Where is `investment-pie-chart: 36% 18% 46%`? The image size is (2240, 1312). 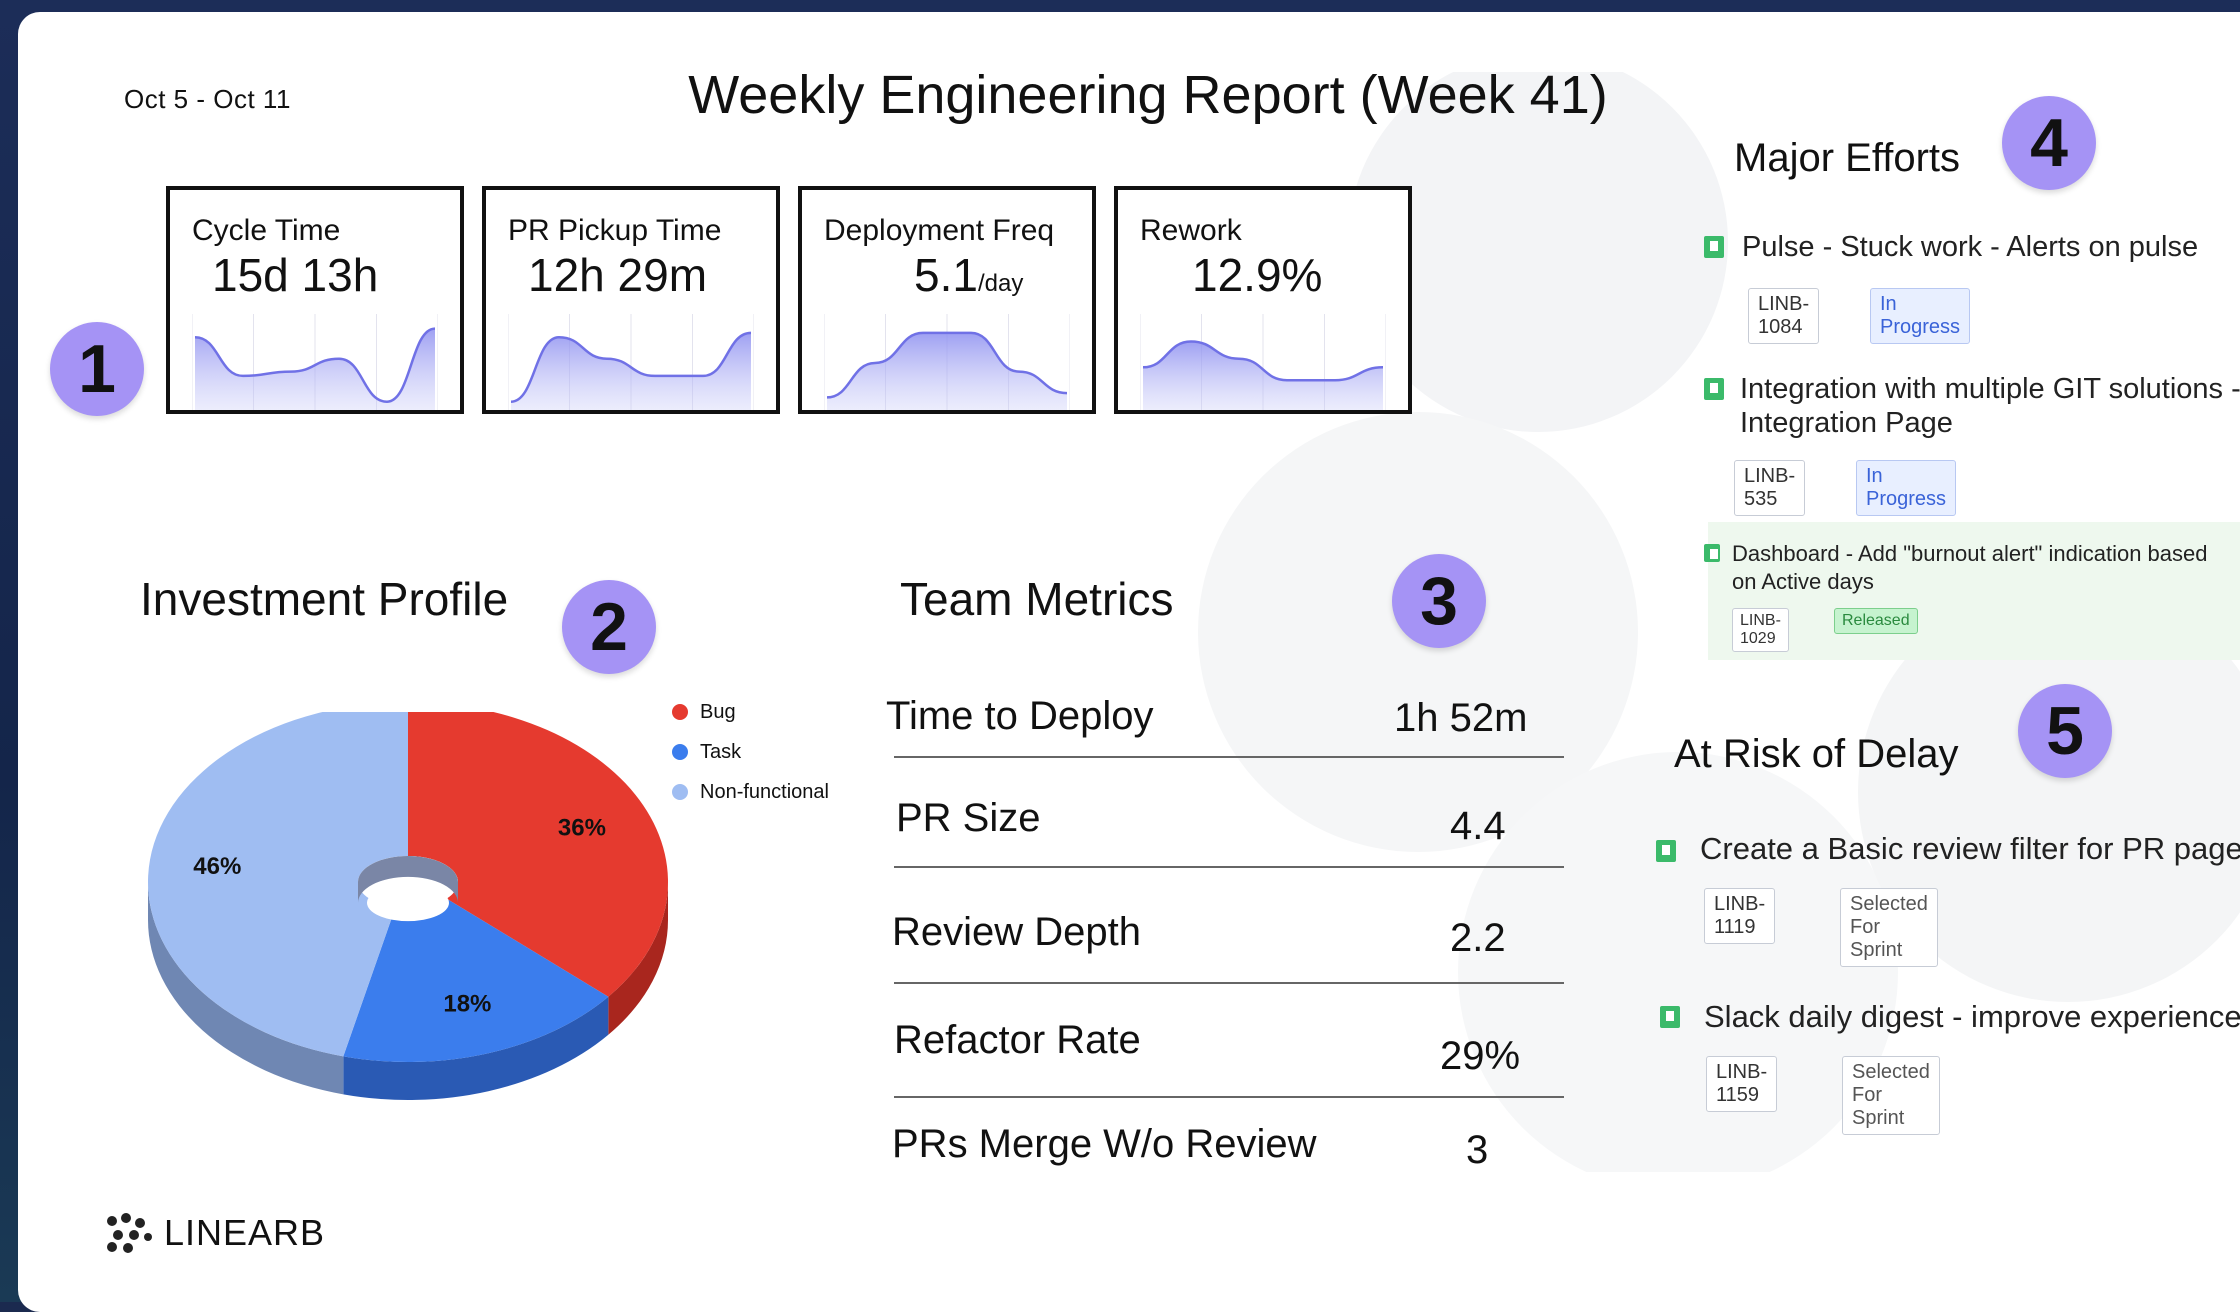 investment-pie-chart: 36% 18% 46% is located at coordinates (408, 906).